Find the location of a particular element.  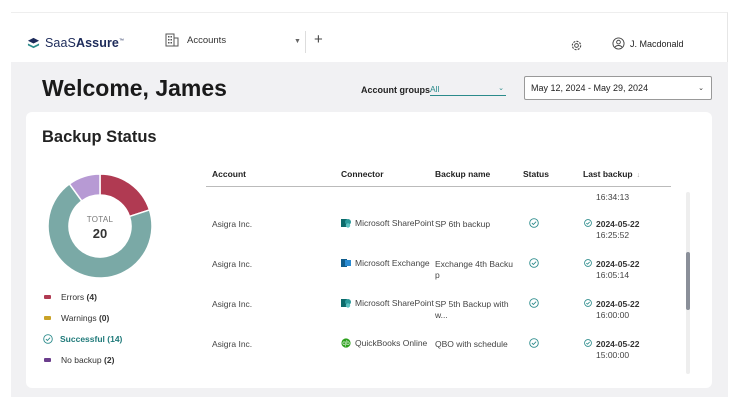

cell-last-backup-time: 16:00:00 is located at coordinates (613, 315).